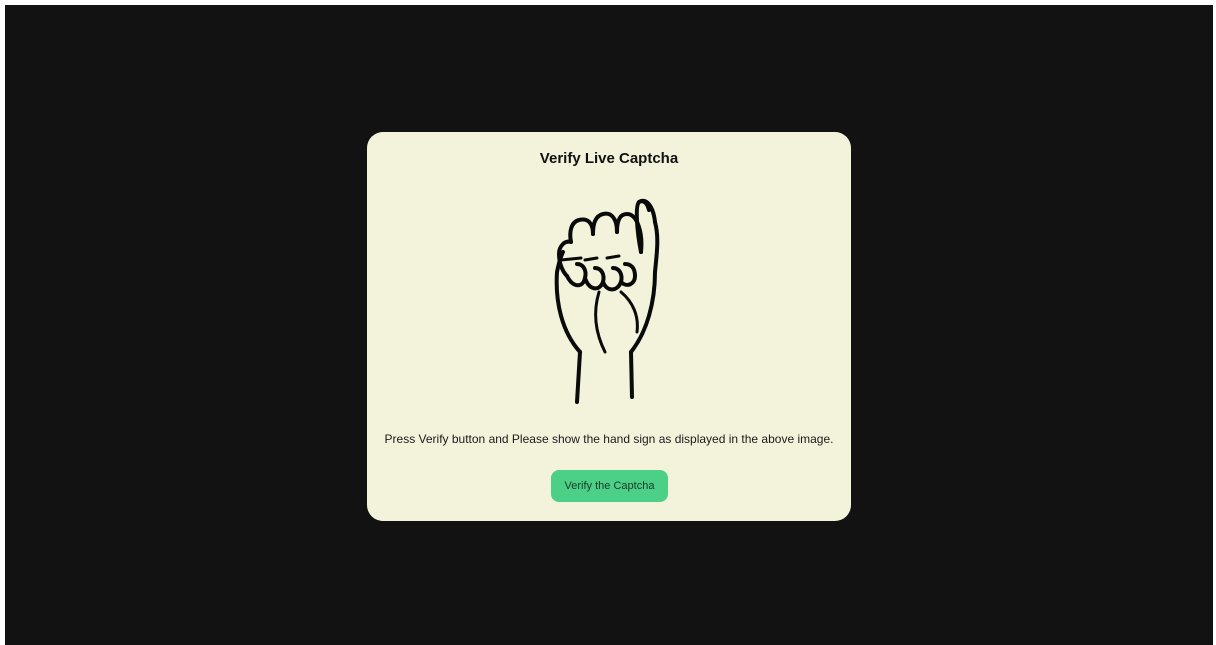 The width and height of the screenshot is (1216, 645). What do you see at coordinates (609, 486) in the screenshot?
I see `verify-captcha-button: Verify the Captcha` at bounding box center [609, 486].